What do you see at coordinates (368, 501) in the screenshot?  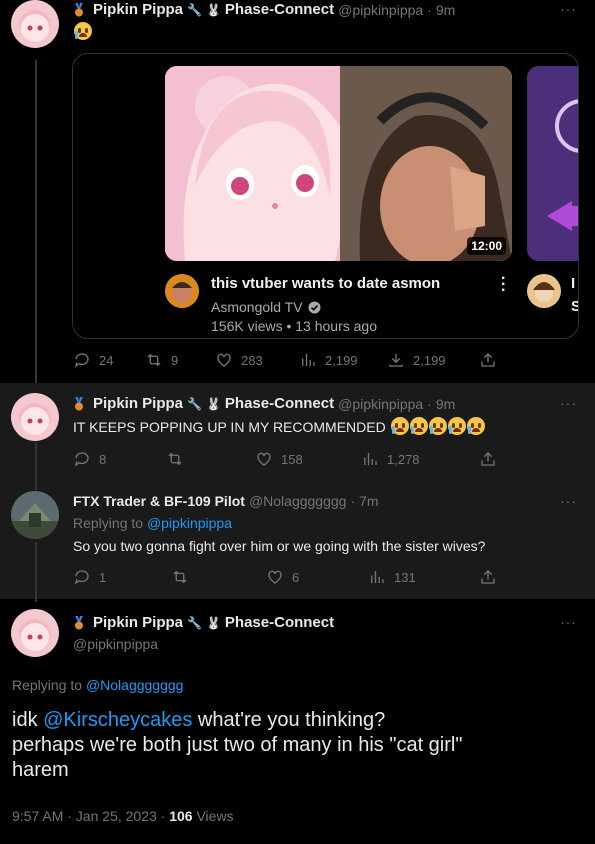 I see `timestamp: 7m` at bounding box center [368, 501].